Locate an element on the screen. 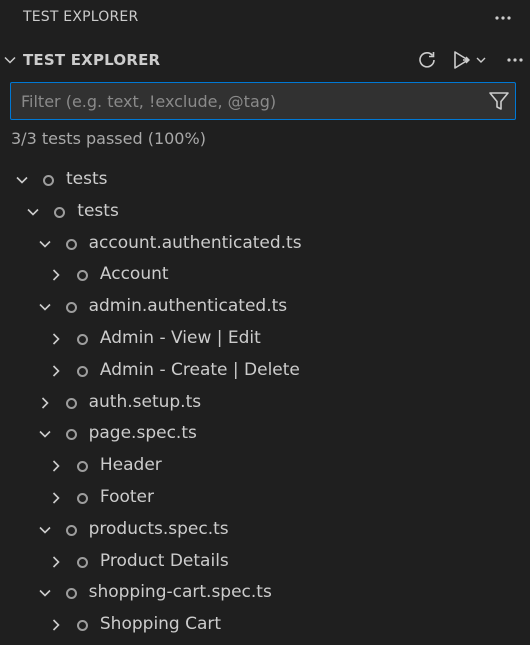  tree-item: admin.authenticated.ts is located at coordinates (265, 307).